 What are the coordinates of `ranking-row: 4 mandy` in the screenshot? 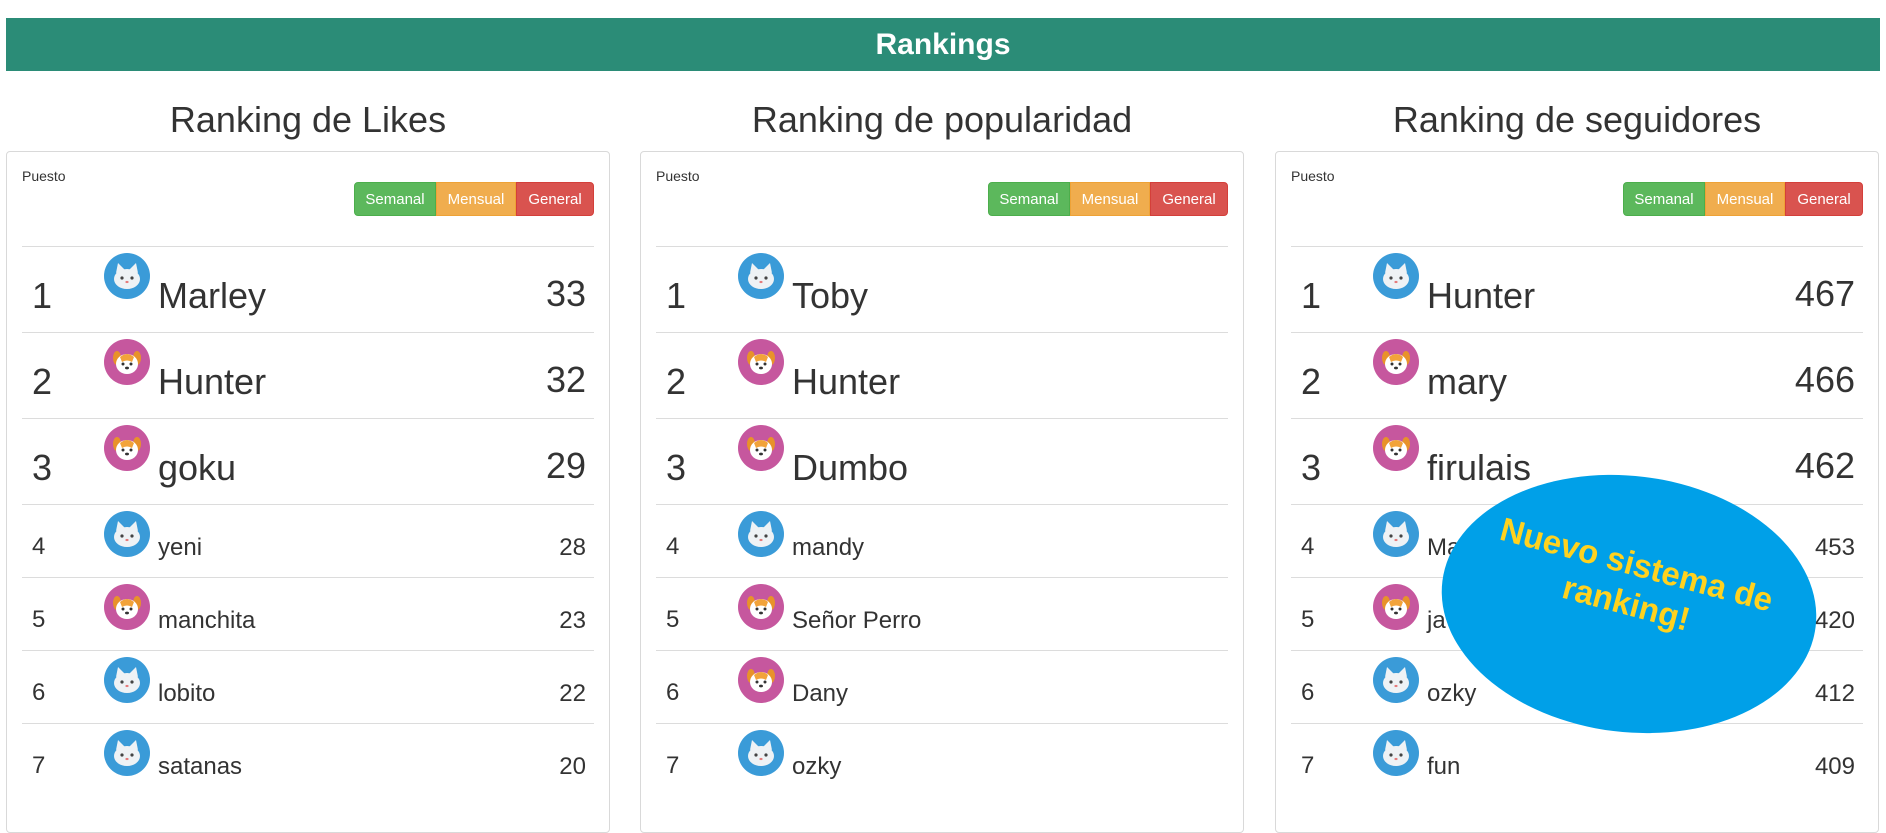 It's located at (942, 540).